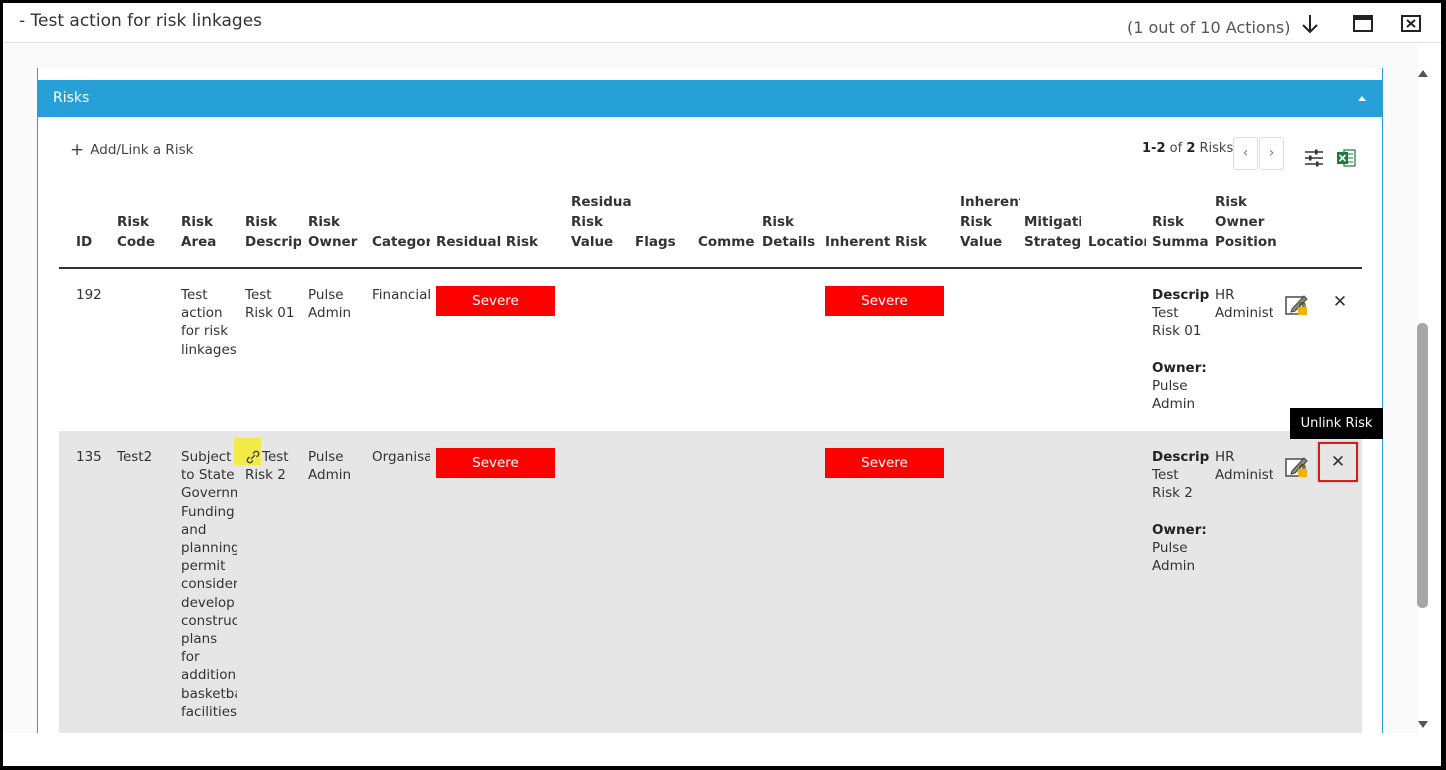 This screenshot has width=1446, height=770. Describe the element at coordinates (726, 242) in the screenshot. I see `header-comments: Commer` at that location.